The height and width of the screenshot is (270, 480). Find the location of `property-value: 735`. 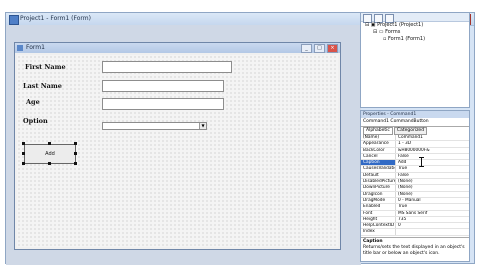

property-value: 735 is located at coordinates (432, 219).